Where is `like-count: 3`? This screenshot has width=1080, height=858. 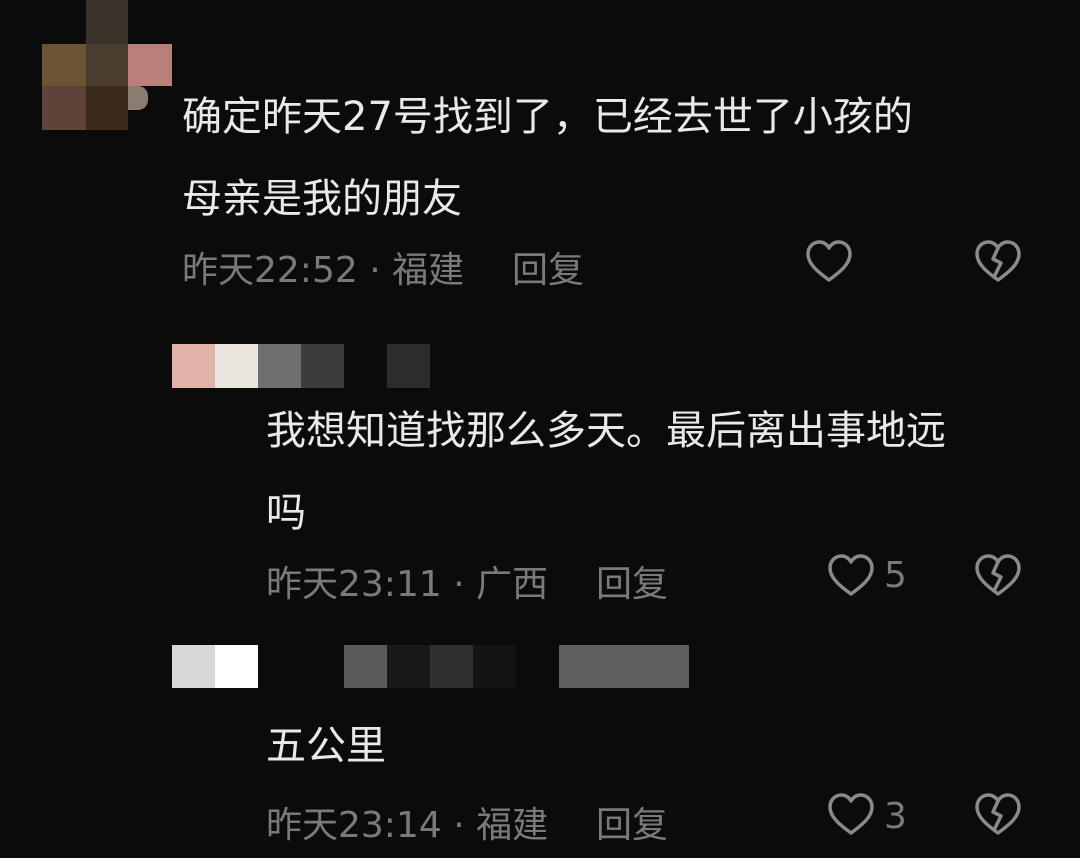
like-count: 3 is located at coordinates (895, 816).